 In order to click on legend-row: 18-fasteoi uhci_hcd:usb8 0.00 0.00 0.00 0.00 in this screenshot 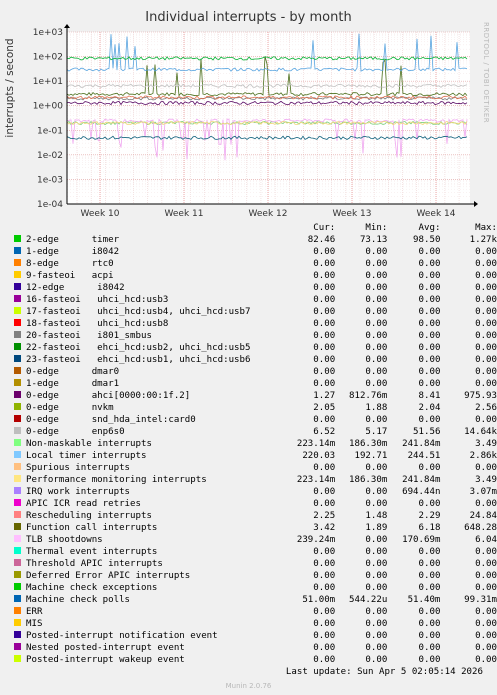, I will do `click(254, 324)`.